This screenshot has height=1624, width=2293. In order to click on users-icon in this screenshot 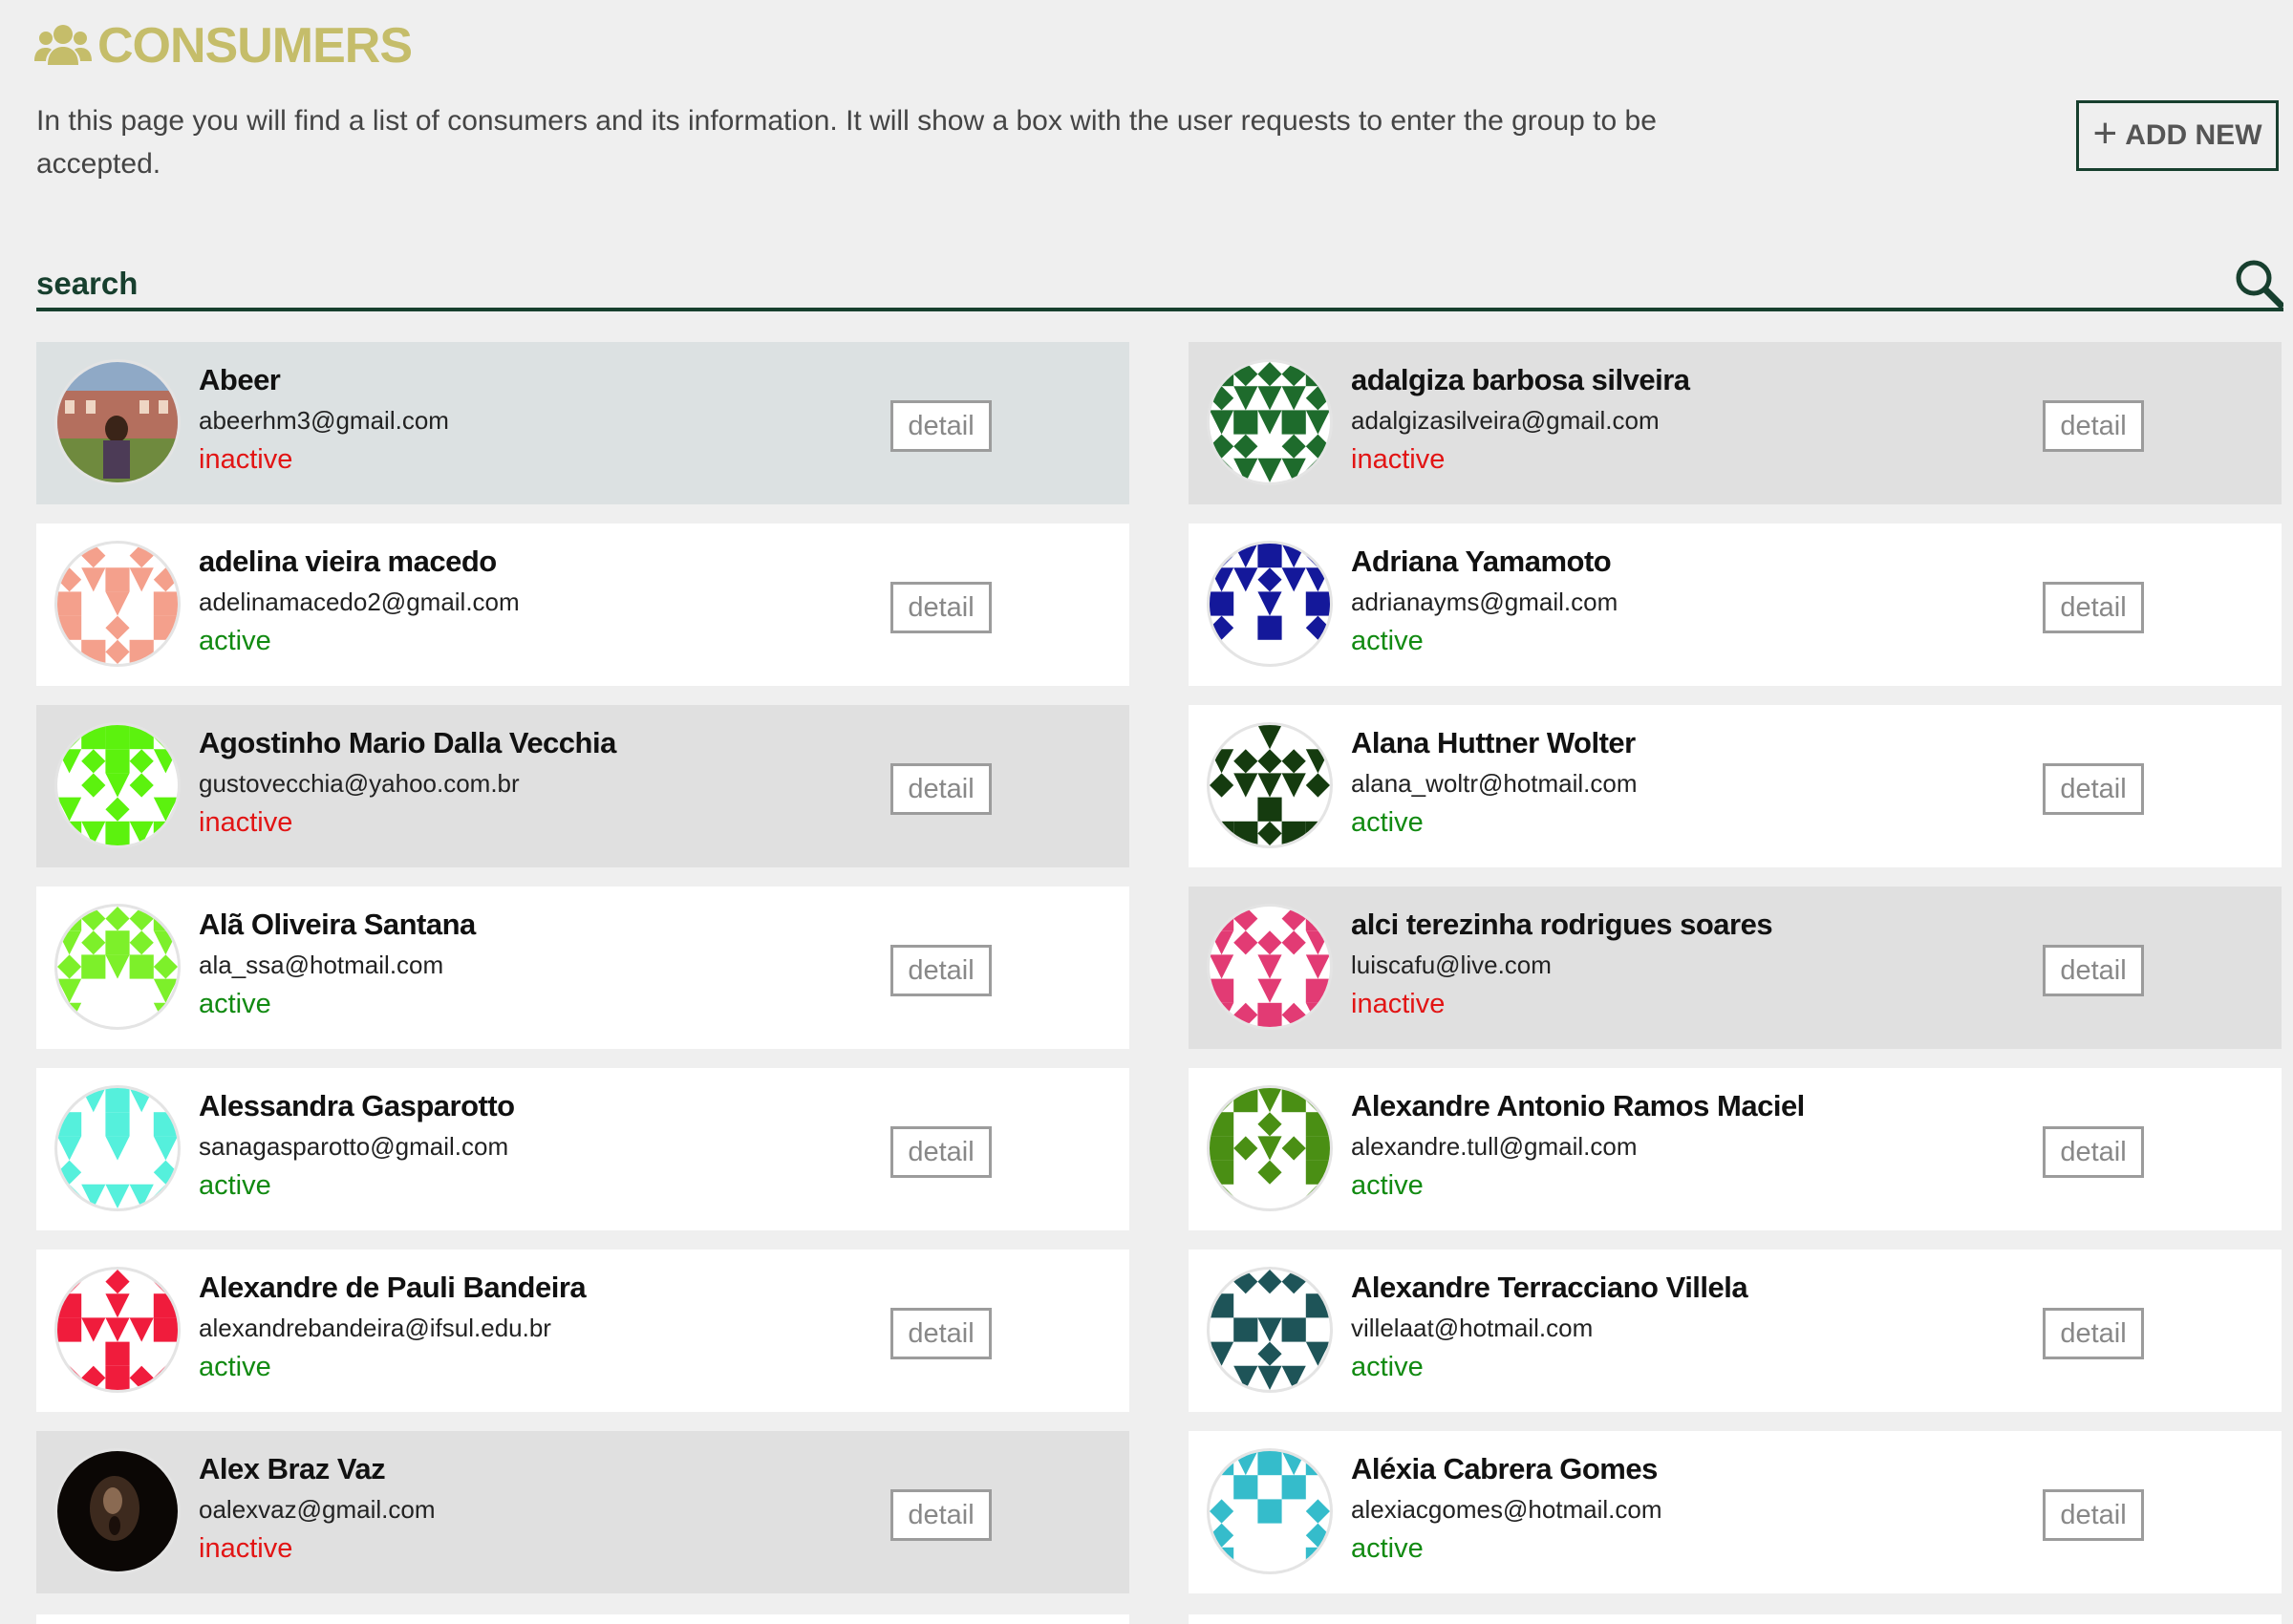, I will do `click(63, 45)`.